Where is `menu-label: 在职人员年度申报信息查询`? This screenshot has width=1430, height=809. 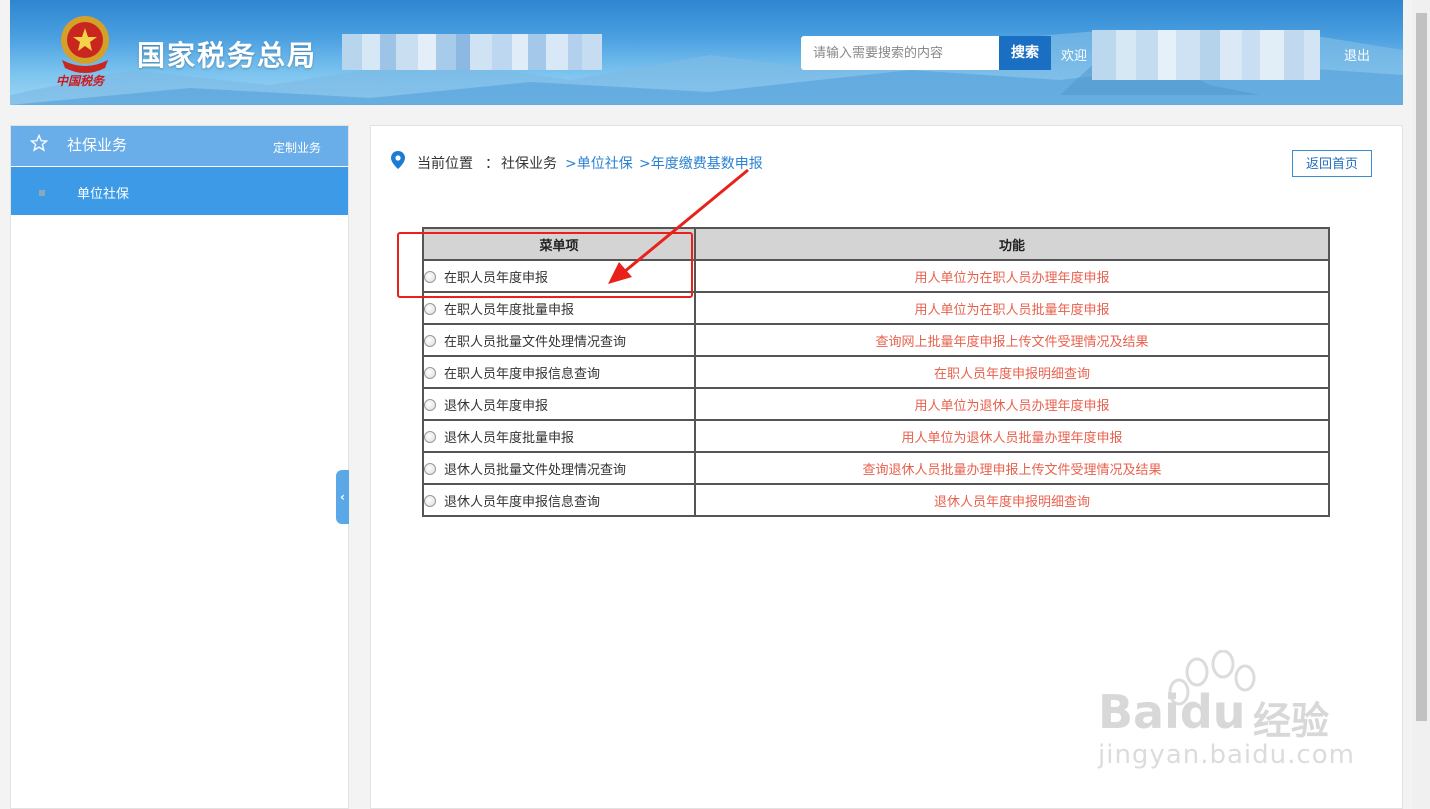 menu-label: 在职人员年度申报信息查询 is located at coordinates (522, 374).